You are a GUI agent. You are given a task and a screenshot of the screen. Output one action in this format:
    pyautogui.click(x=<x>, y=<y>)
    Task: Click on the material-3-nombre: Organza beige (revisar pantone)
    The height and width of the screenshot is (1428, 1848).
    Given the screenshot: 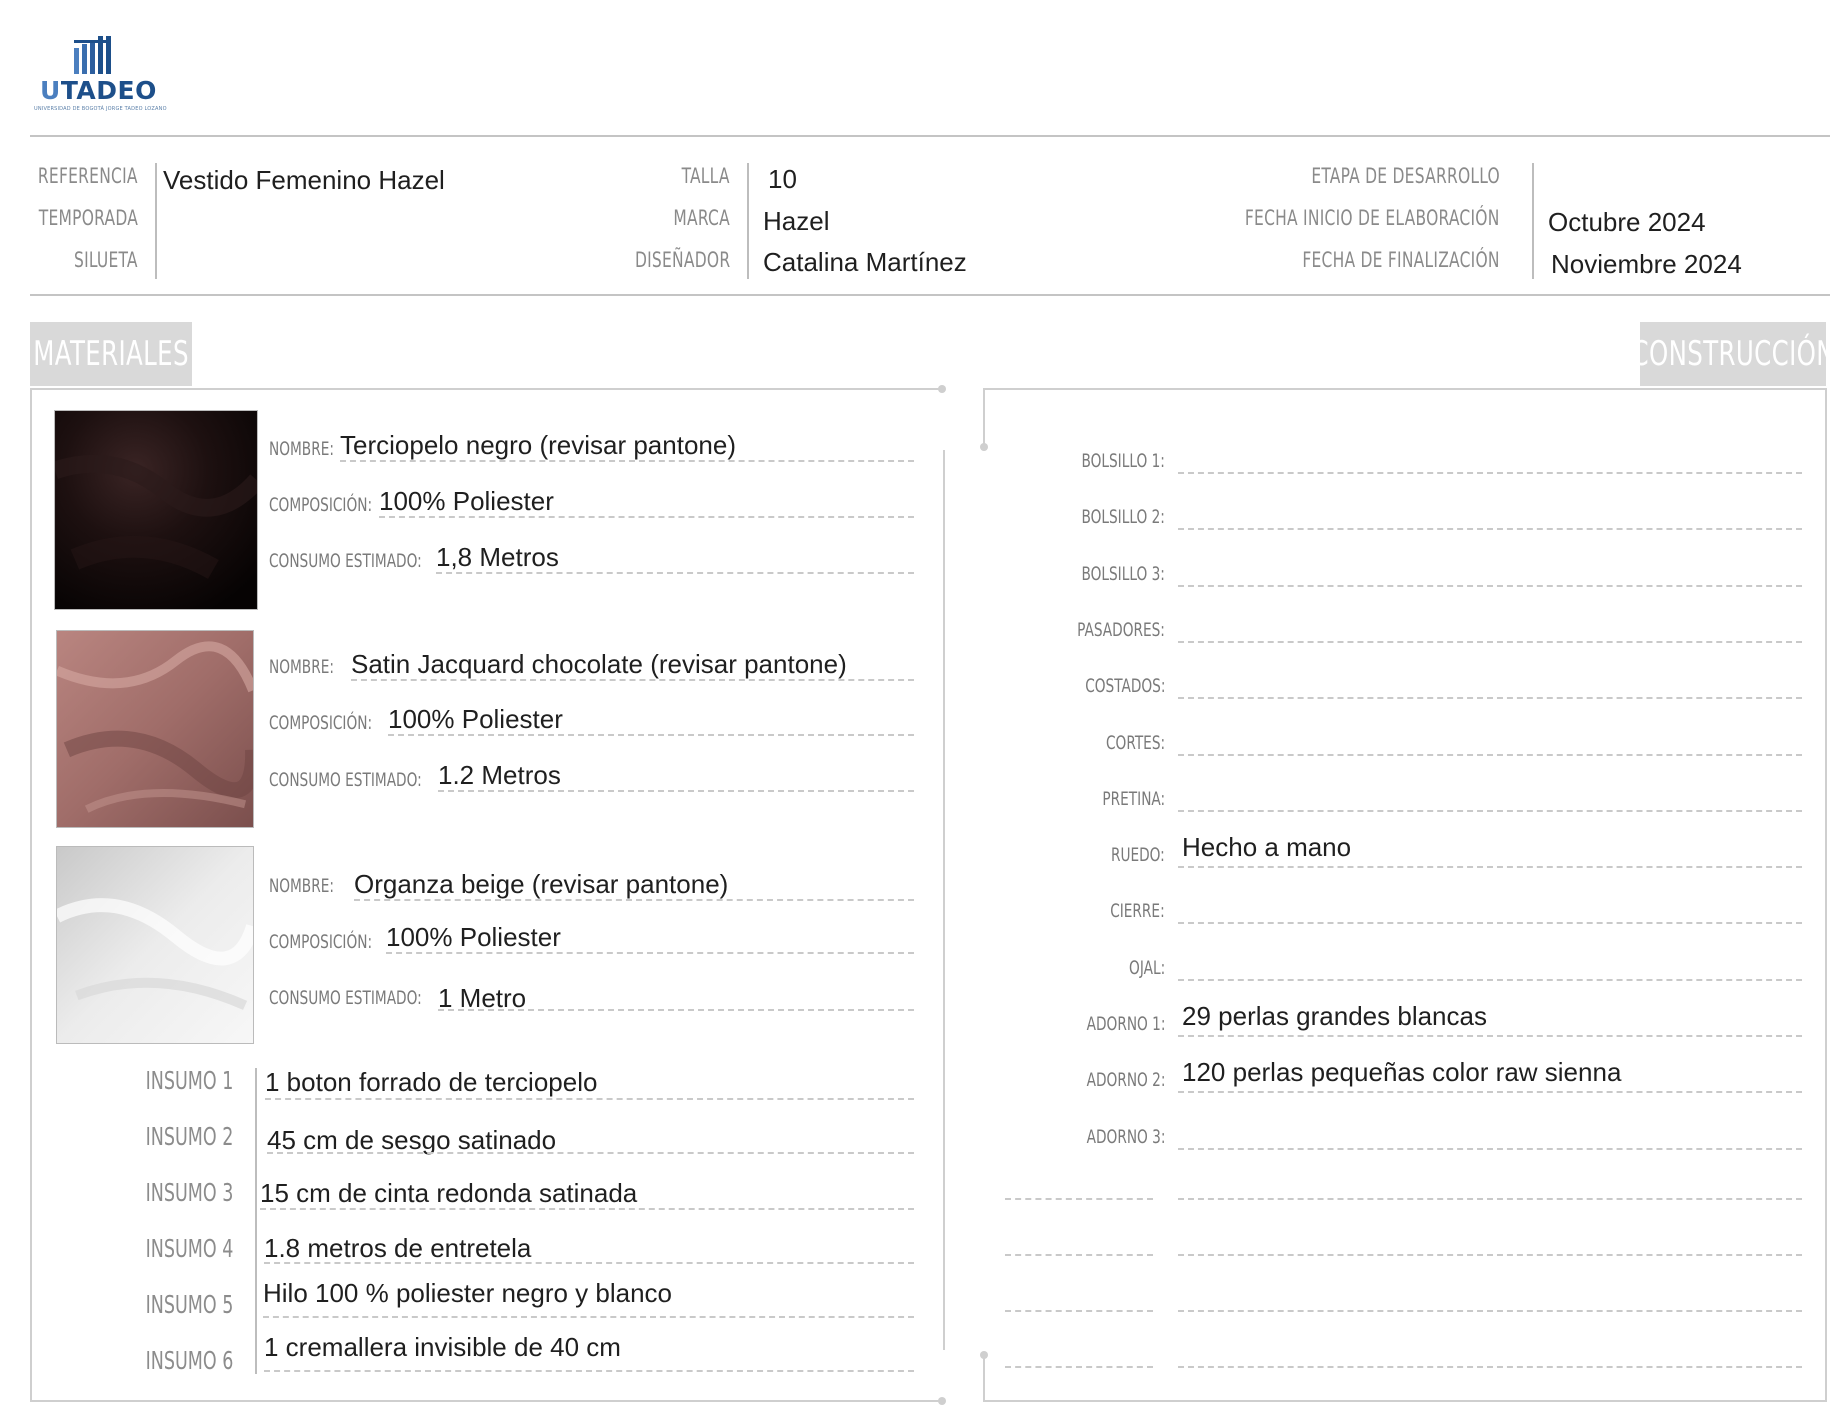 What is the action you would take?
    pyautogui.click(x=541, y=884)
    